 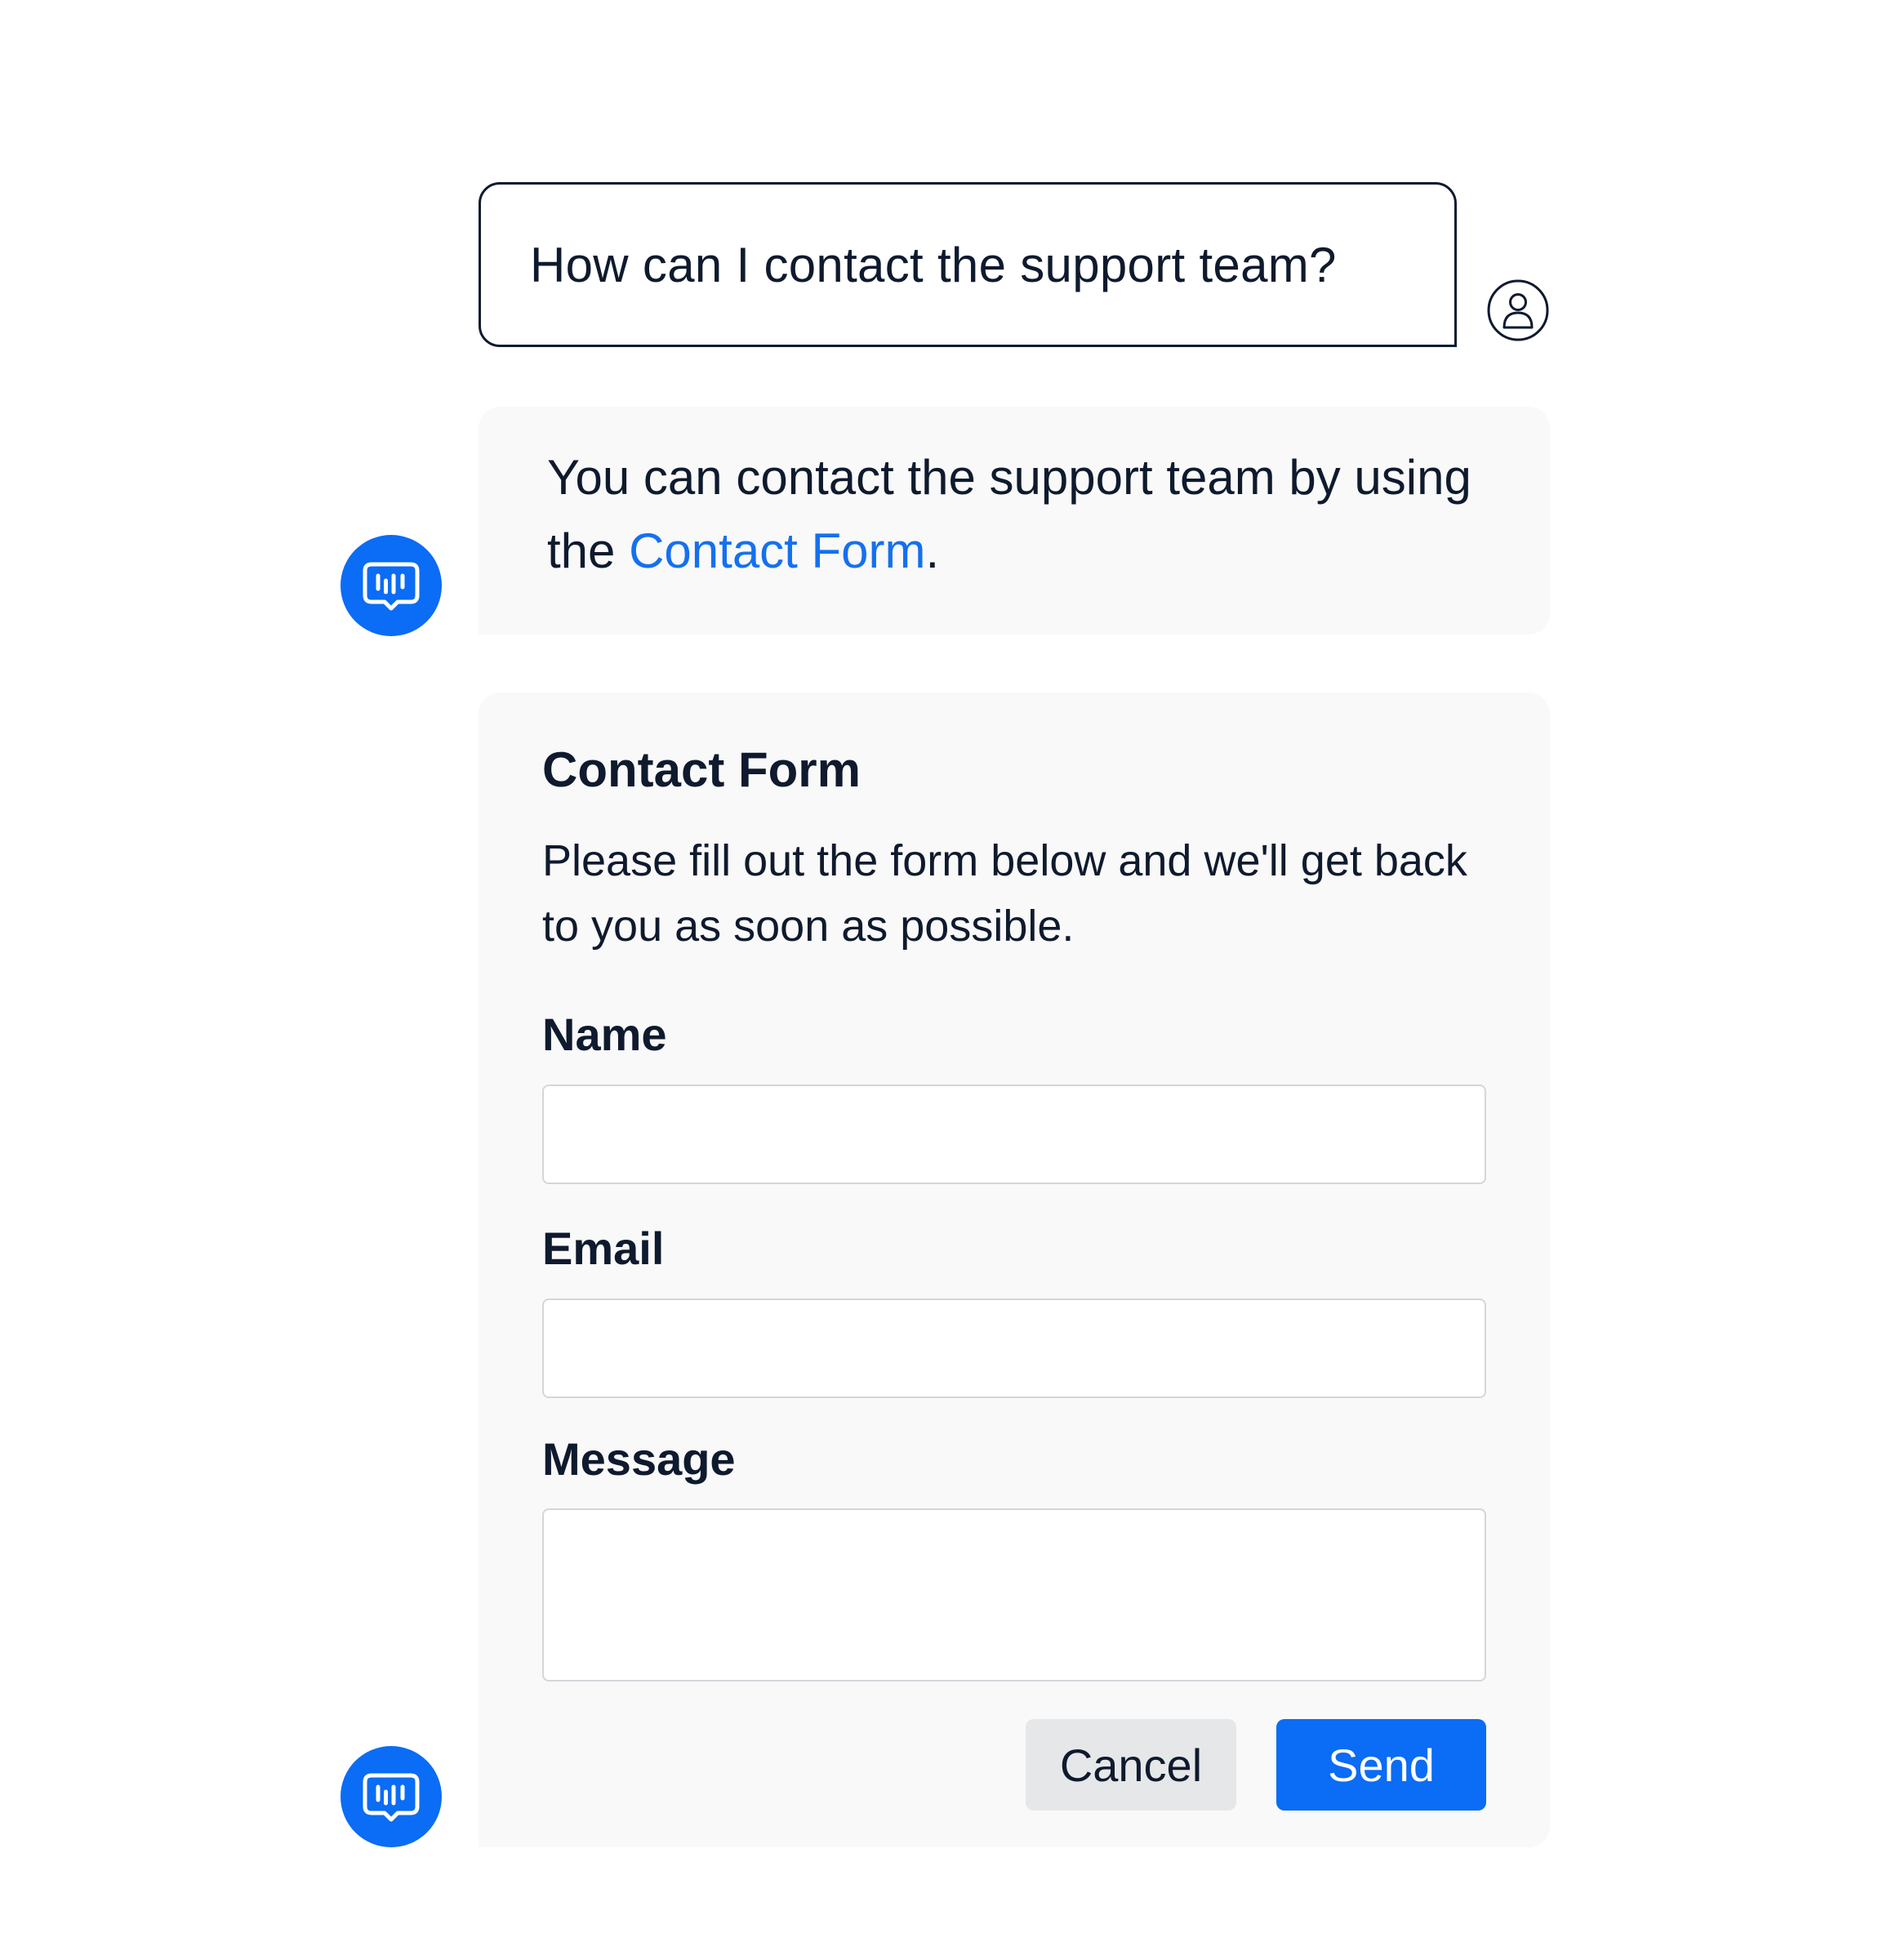 I want to click on user-avatar-icon, so click(x=1518, y=310).